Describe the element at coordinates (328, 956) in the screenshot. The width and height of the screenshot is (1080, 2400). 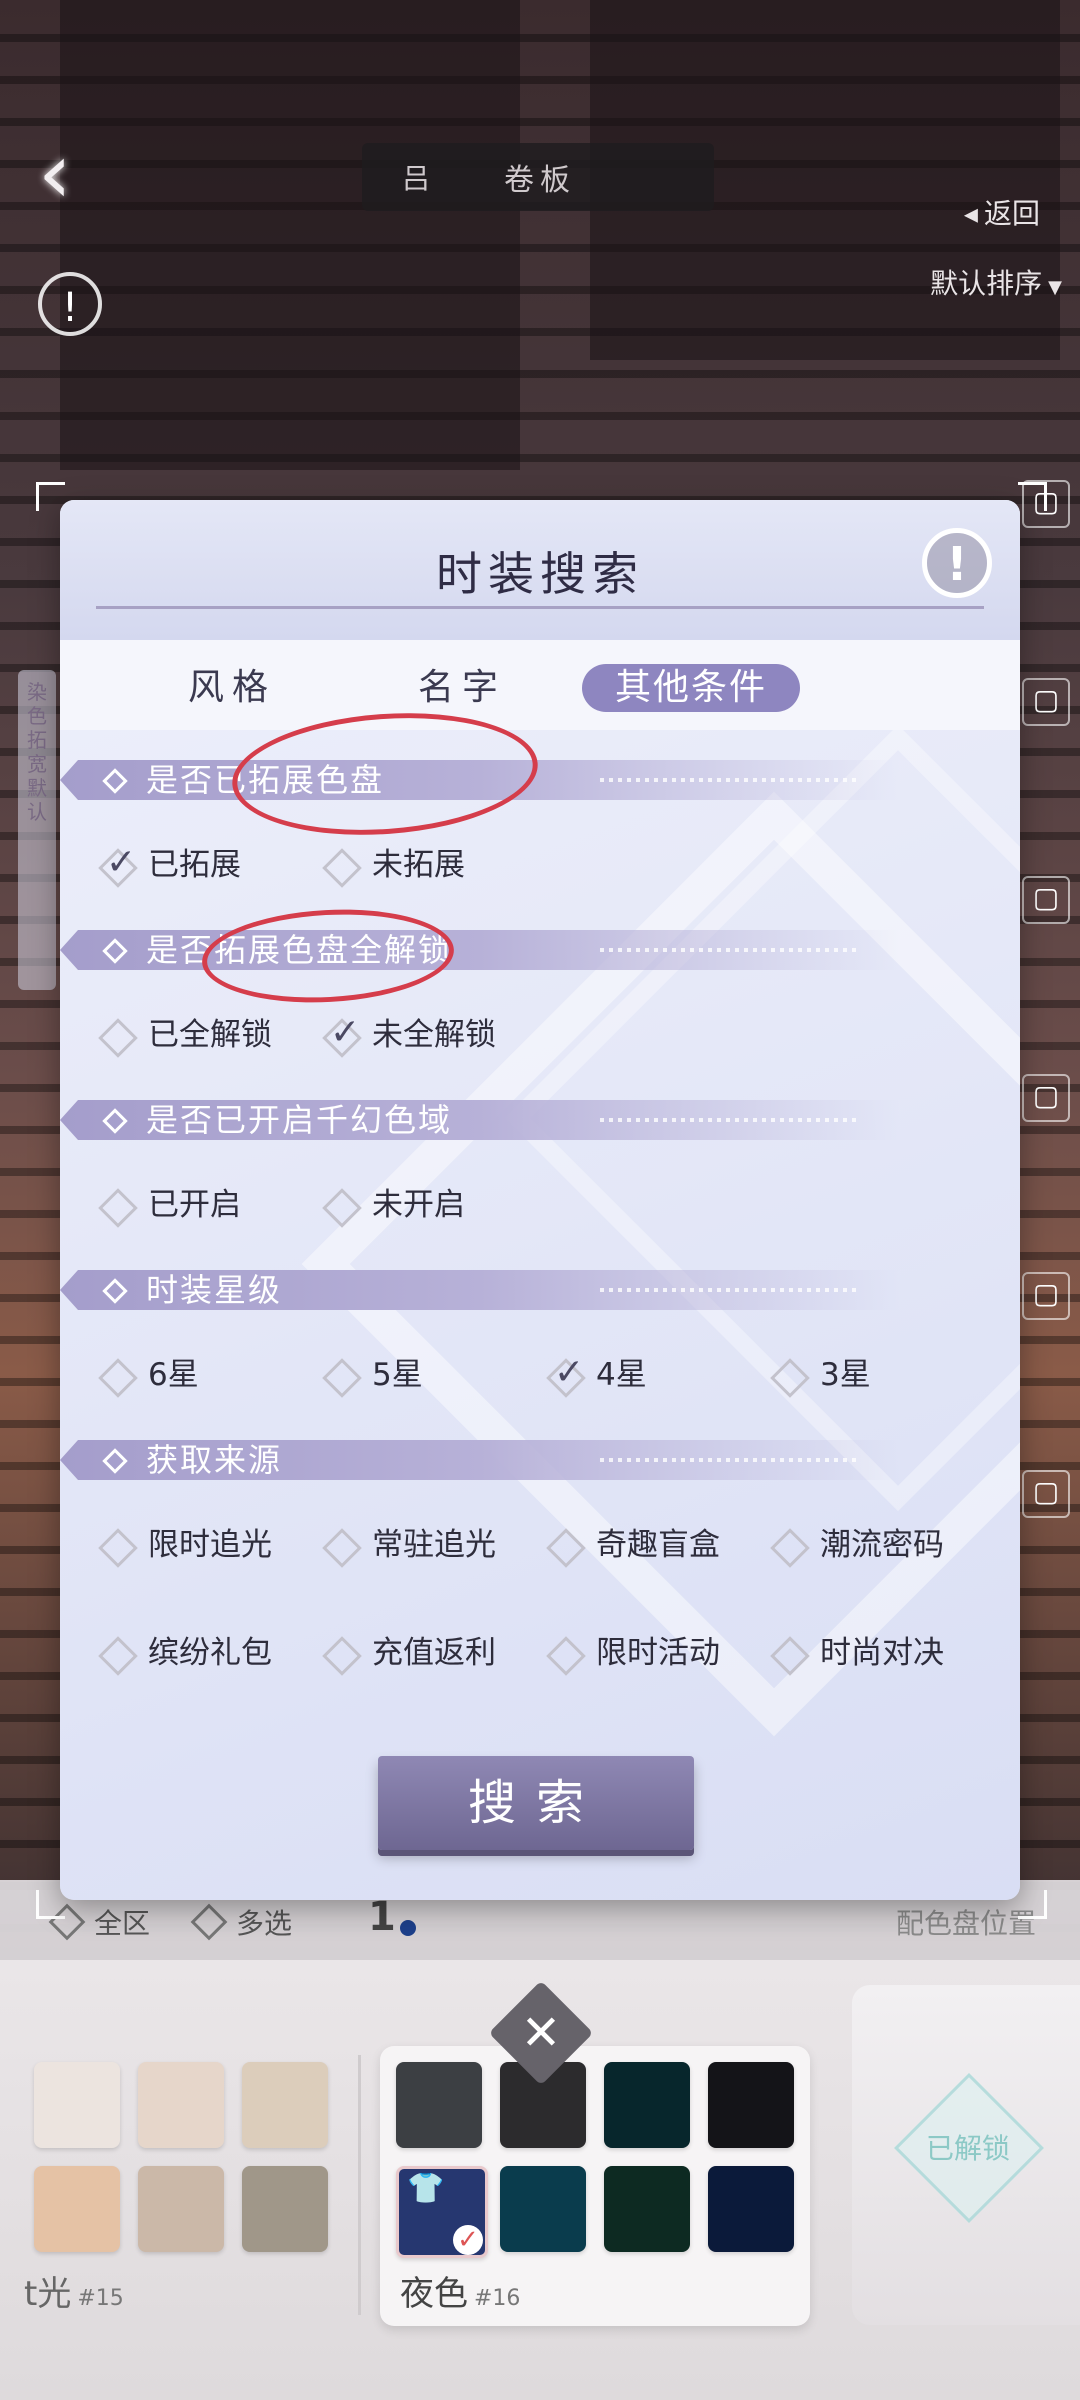
I see `annotation-circle` at that location.